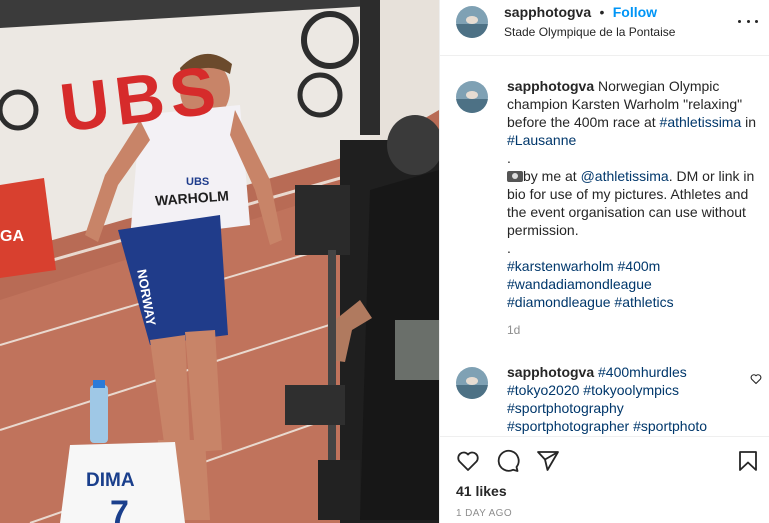 The height and width of the screenshot is (523, 769). I want to click on heart-icon, so click(468, 461).